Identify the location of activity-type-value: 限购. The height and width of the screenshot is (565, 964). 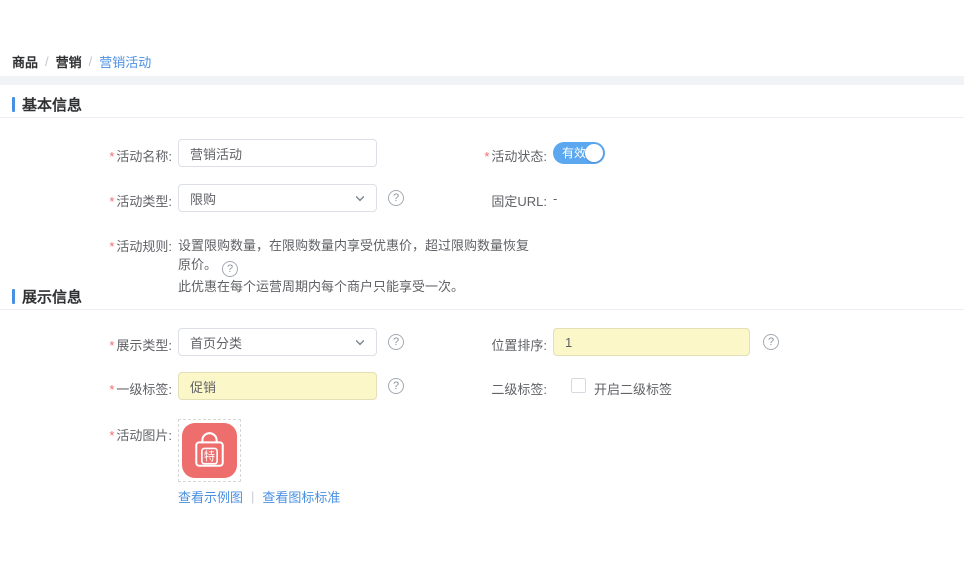
(203, 199).